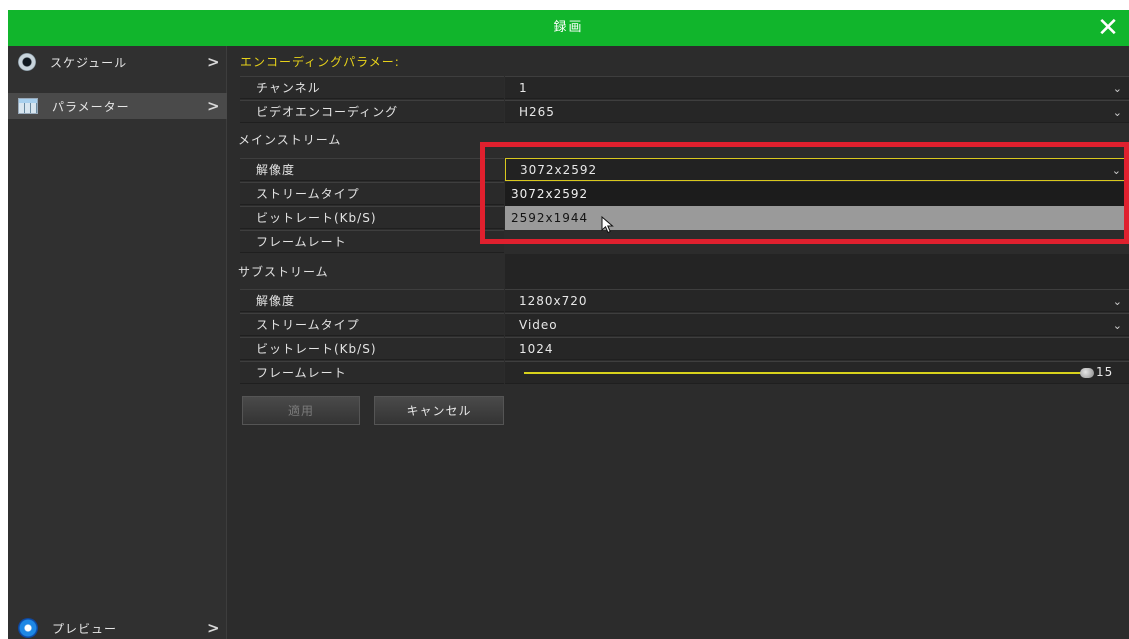  I want to click on encoding-section-title: エンコーディングパラメー:, so click(320, 62).